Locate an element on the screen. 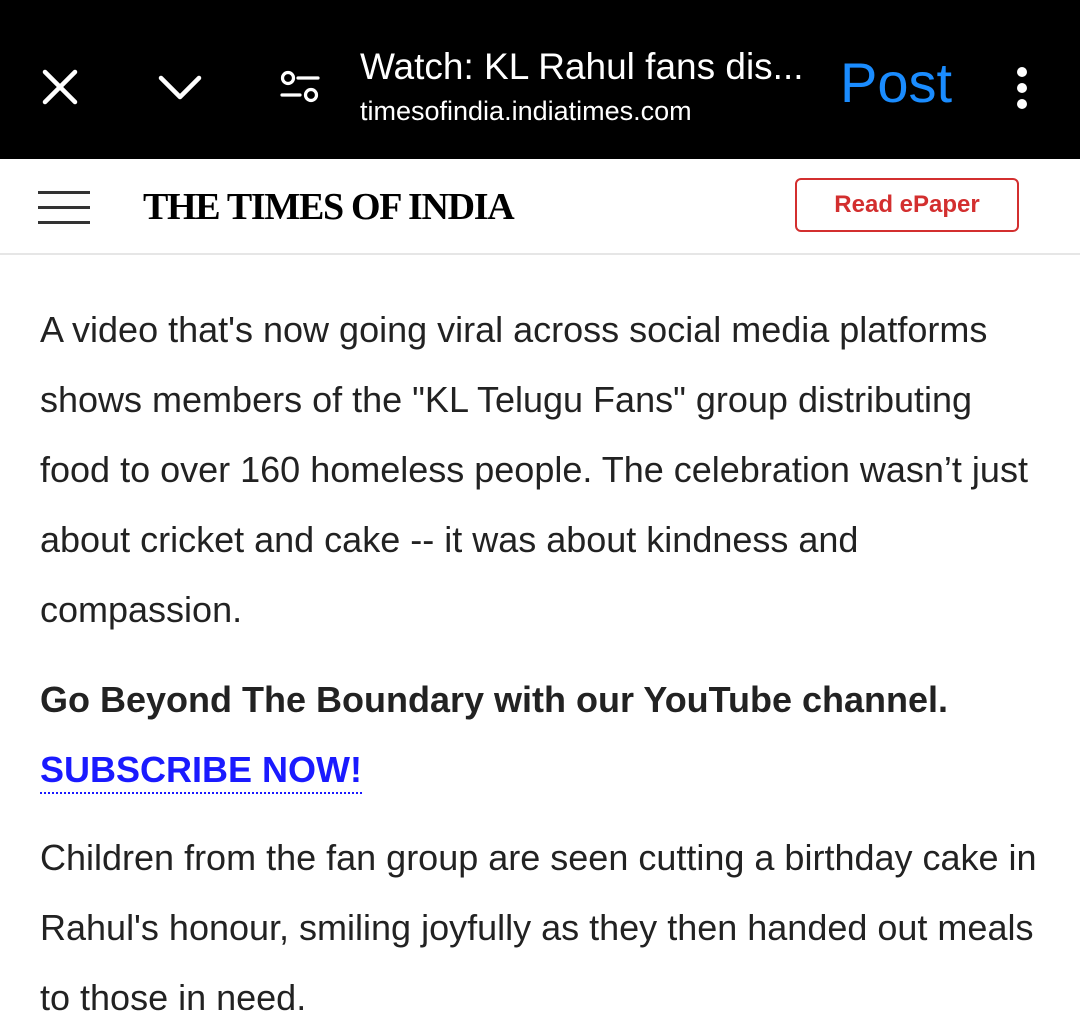  menu-button is located at coordinates (65, 207).